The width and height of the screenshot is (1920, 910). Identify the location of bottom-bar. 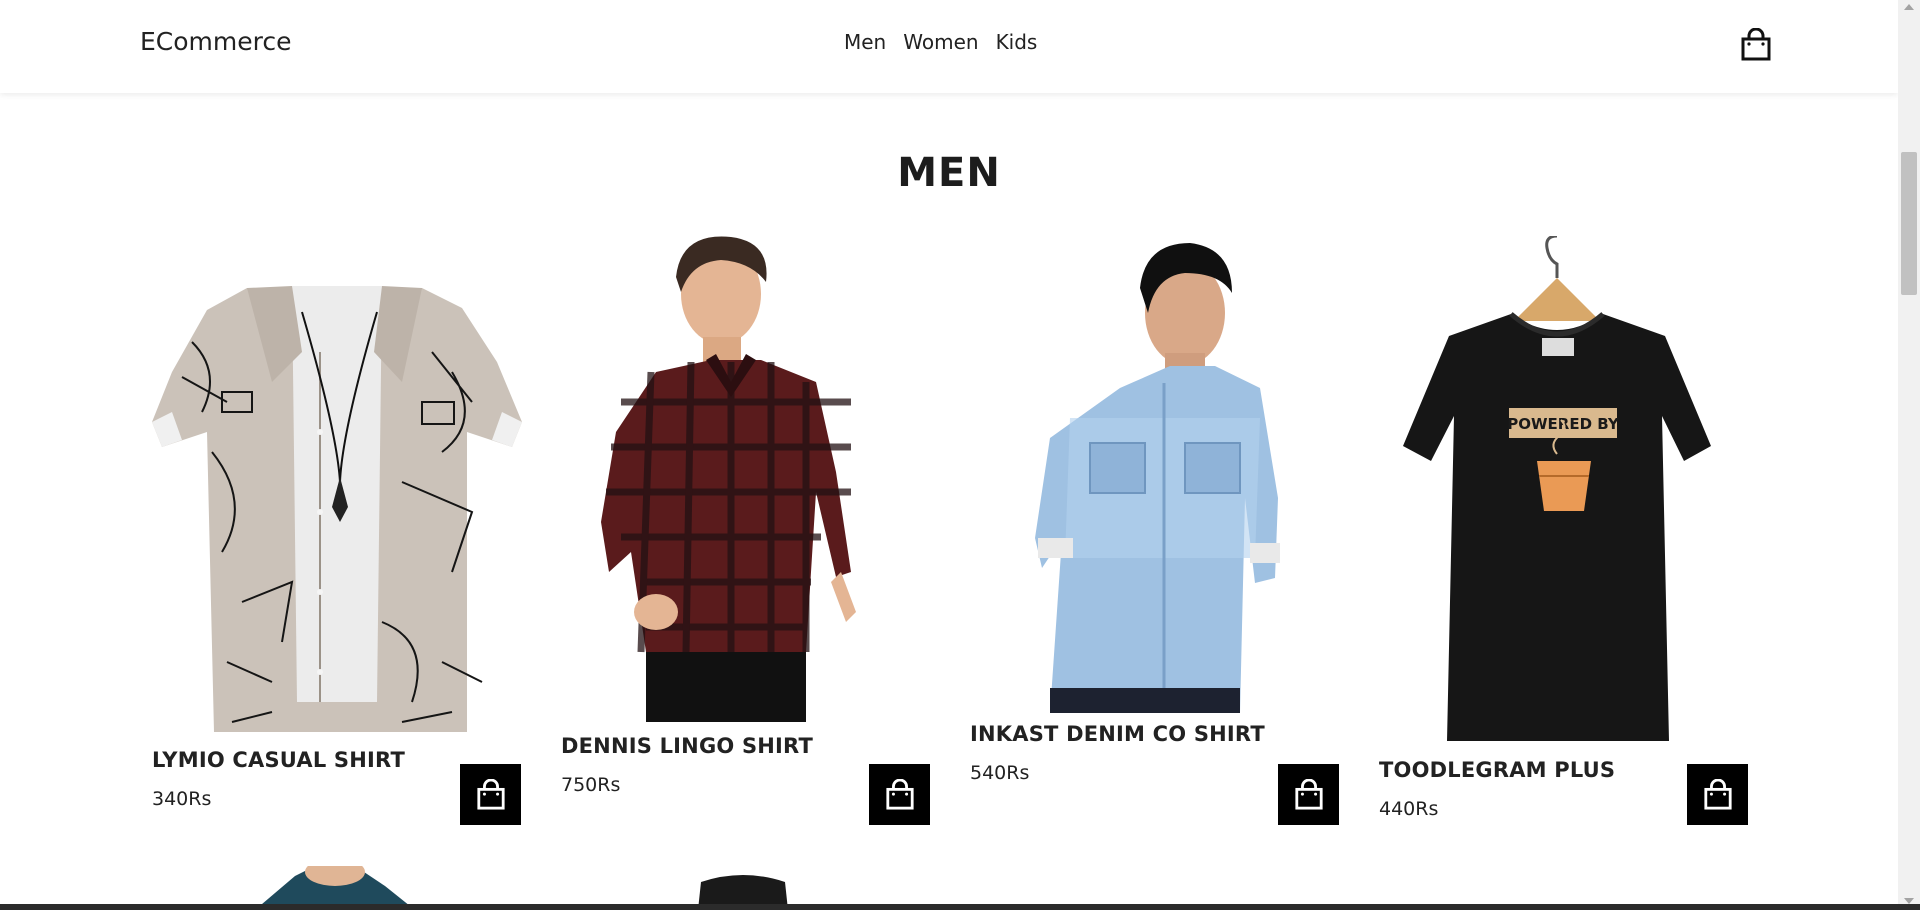
(960, 907).